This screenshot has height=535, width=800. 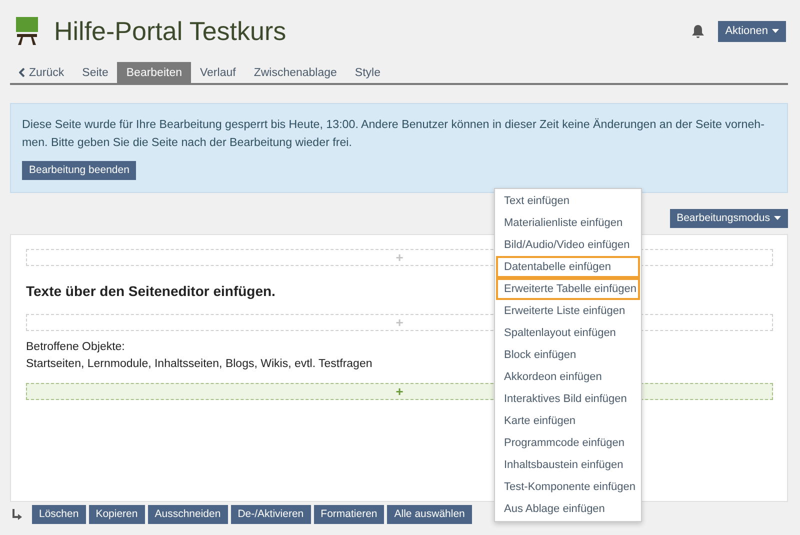 I want to click on notice-text: Diese Seite wurde für Ihre Bearbeitung gesperrt bis Heute, 13:00. Andere Benutzer können in dieser Zeit keine Änderungen an der Seite vorneh-men. Bitte geben Sie die Seite nach der Bearbeitung wieder frei., so click(x=394, y=134).